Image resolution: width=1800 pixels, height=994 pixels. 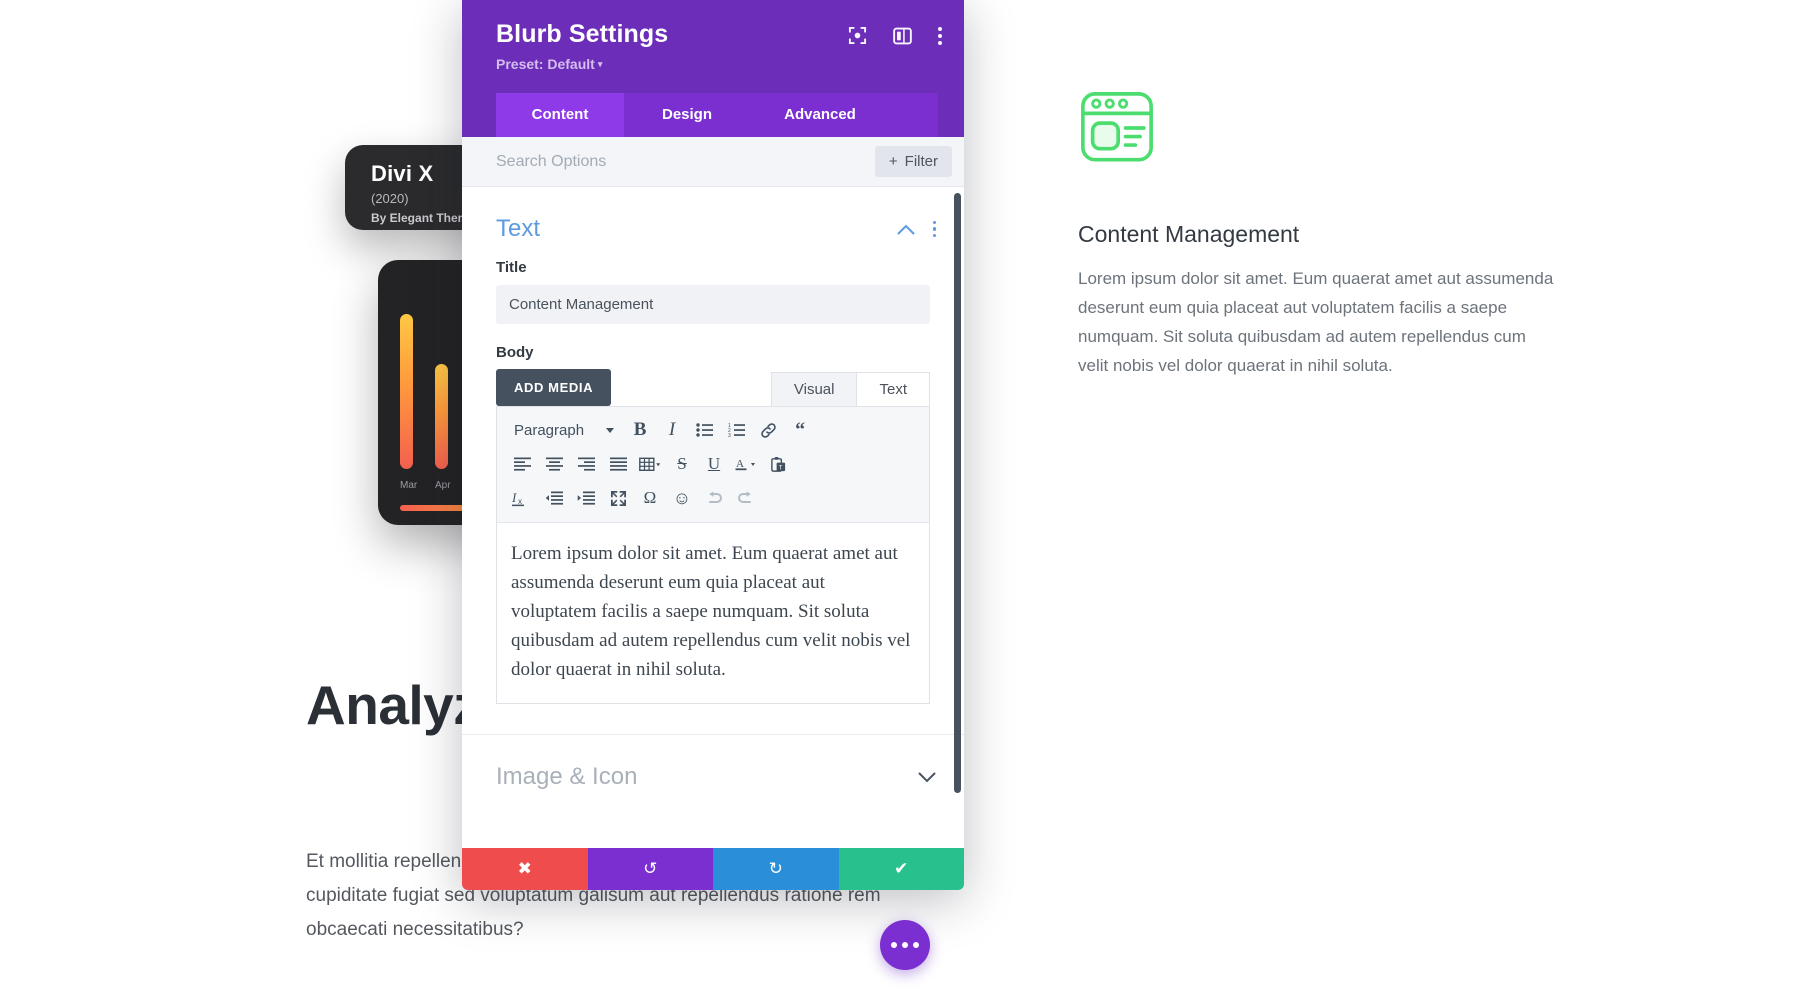 I want to click on tab-visual: Visual, so click(x=814, y=389).